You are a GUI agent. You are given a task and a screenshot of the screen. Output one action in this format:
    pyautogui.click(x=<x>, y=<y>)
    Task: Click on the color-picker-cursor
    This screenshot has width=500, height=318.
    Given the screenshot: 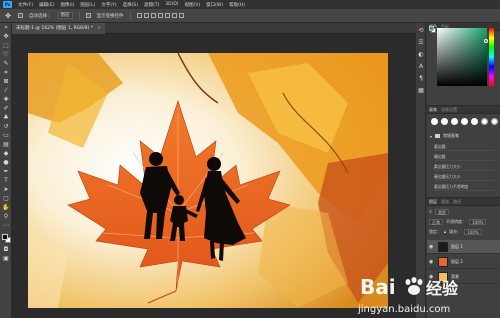 What is the action you would take?
    pyautogui.click(x=486, y=41)
    